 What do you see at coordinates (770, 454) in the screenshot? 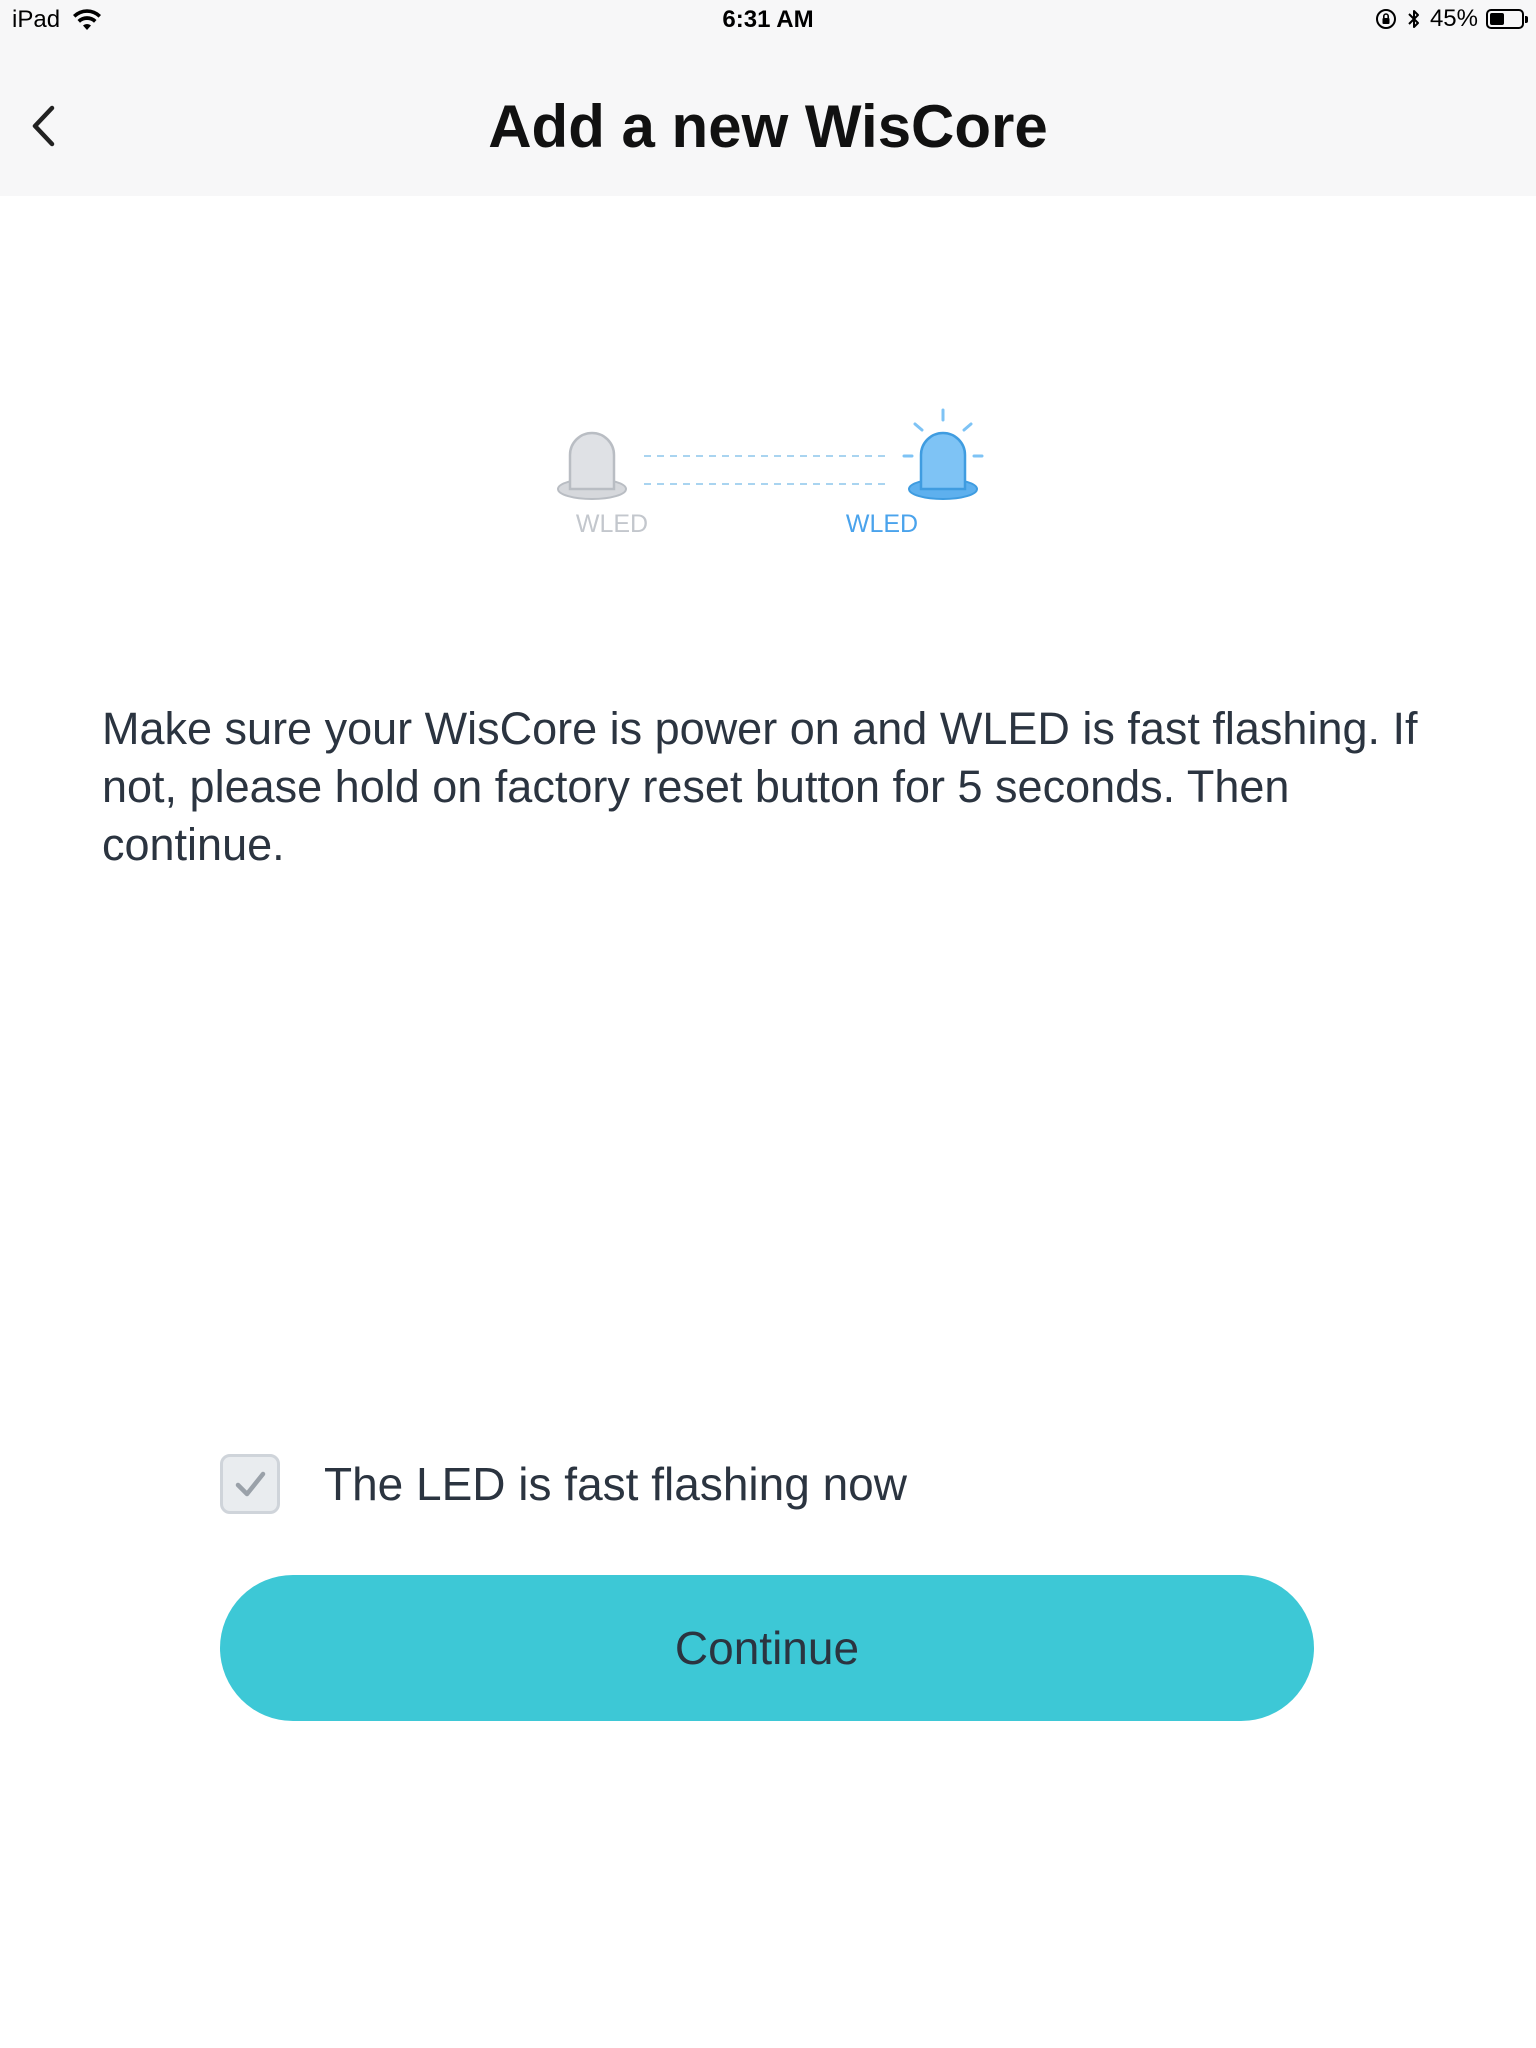
I see `led-diagram` at bounding box center [770, 454].